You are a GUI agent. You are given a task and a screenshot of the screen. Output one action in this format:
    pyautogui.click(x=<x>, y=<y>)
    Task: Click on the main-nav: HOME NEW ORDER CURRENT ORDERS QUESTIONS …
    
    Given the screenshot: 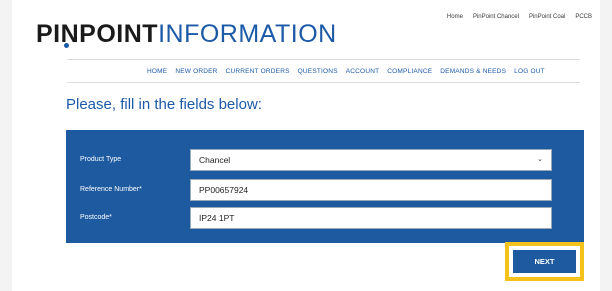 What is the action you would take?
    pyautogui.click(x=346, y=71)
    